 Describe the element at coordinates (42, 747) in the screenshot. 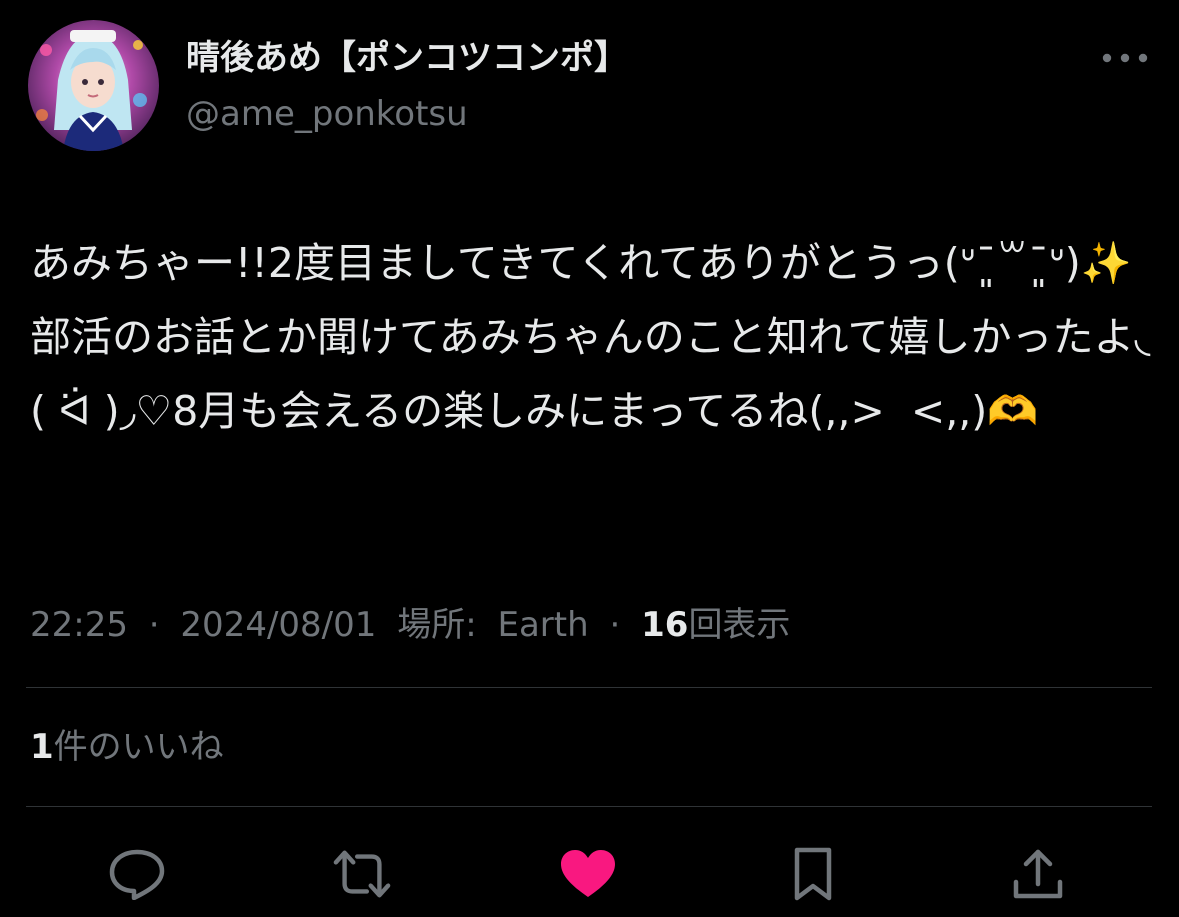

I see `likes-count: 1` at that location.